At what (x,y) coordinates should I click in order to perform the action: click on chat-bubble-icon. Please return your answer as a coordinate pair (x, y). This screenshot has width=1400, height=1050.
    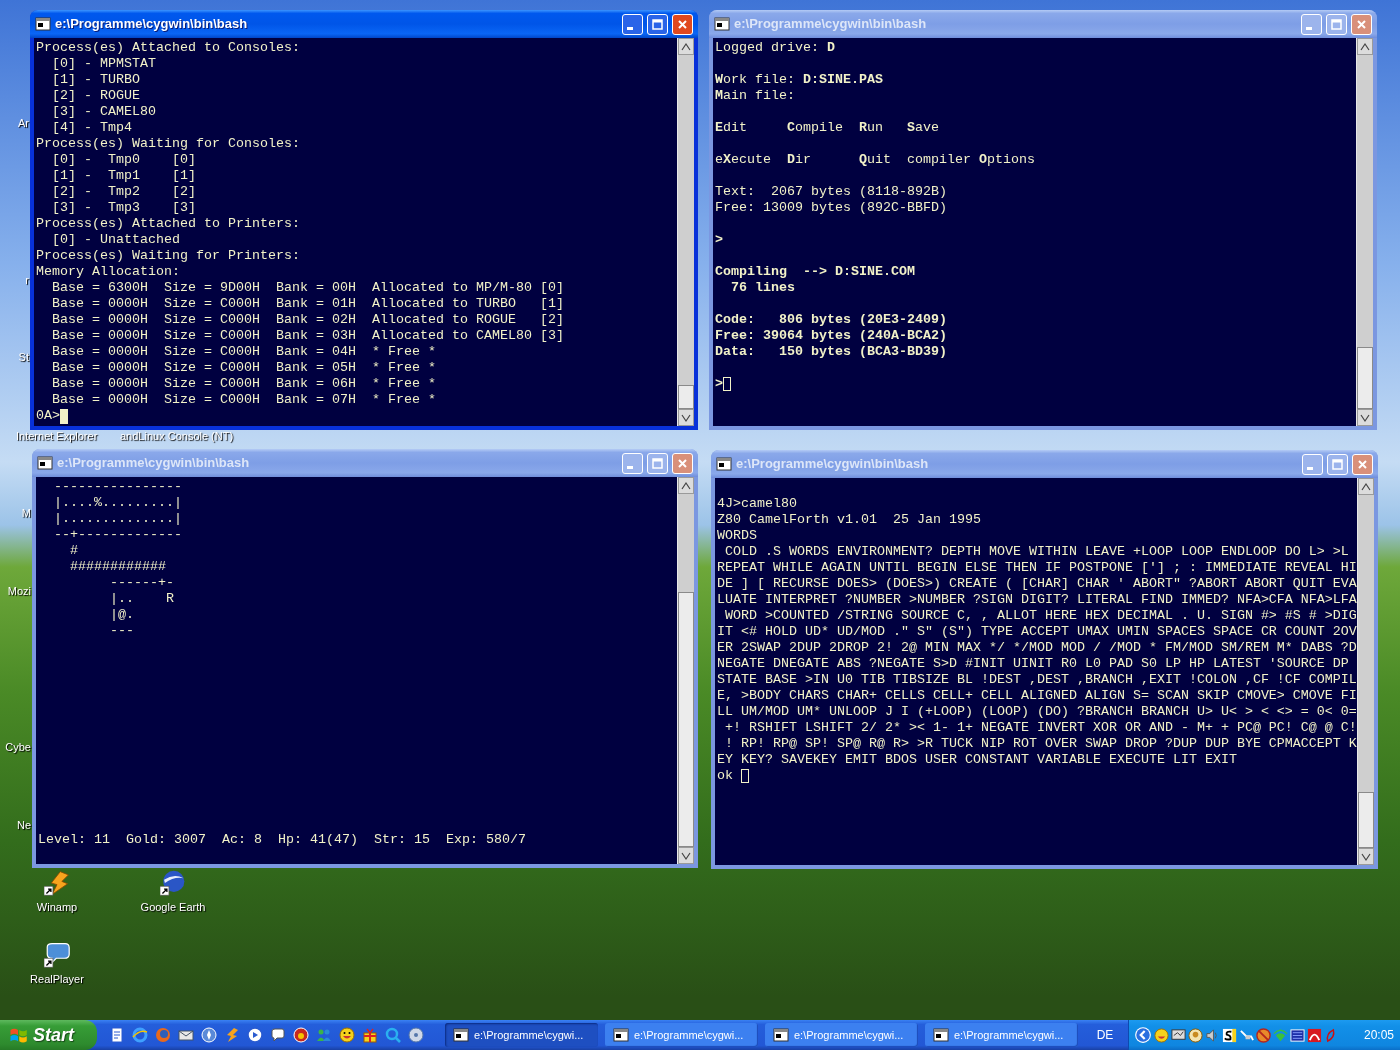
    Looking at the image, I should click on (278, 1035).